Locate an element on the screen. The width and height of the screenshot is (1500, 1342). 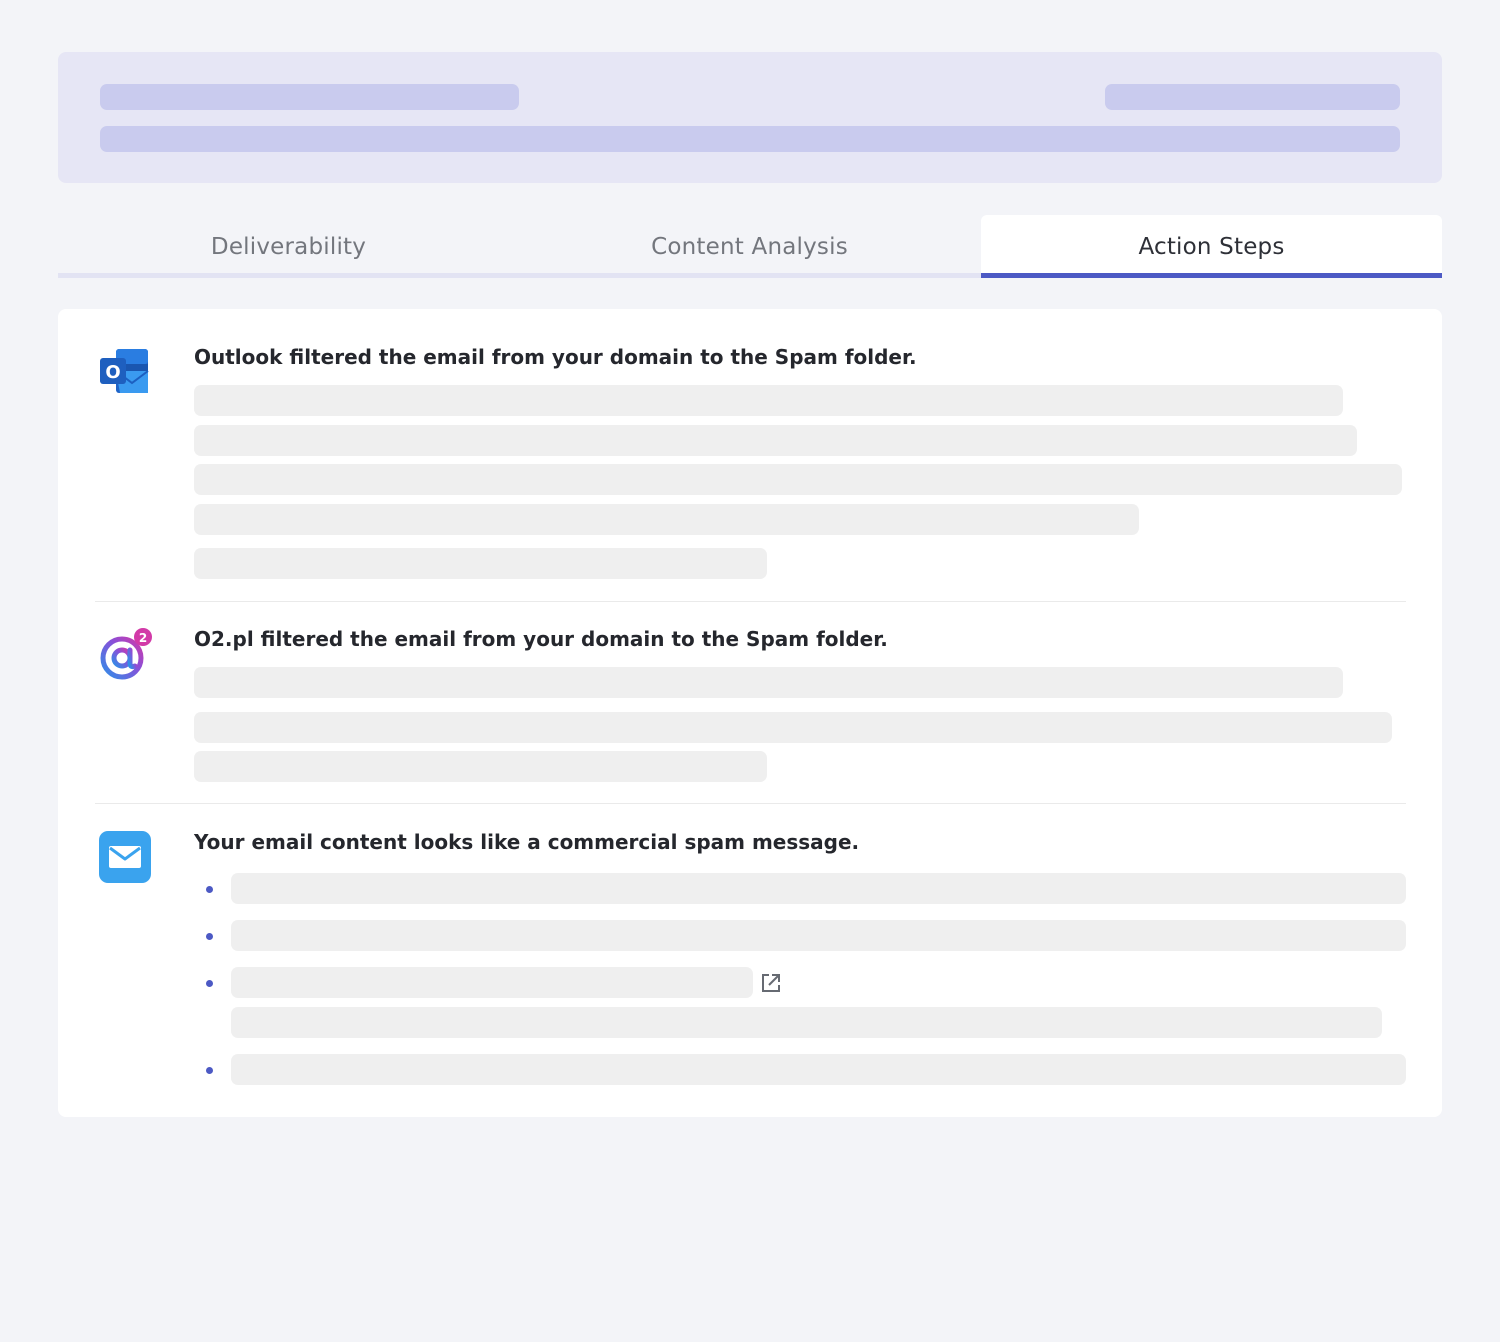
svg-text: O is located at coordinates (112, 372).